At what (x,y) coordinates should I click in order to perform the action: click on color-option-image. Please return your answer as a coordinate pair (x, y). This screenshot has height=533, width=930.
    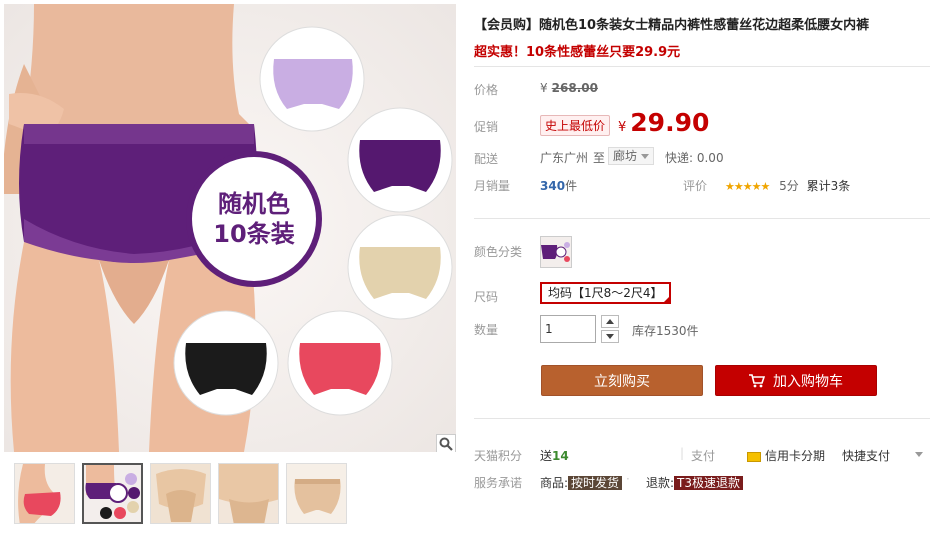
    Looking at the image, I should click on (556, 252).